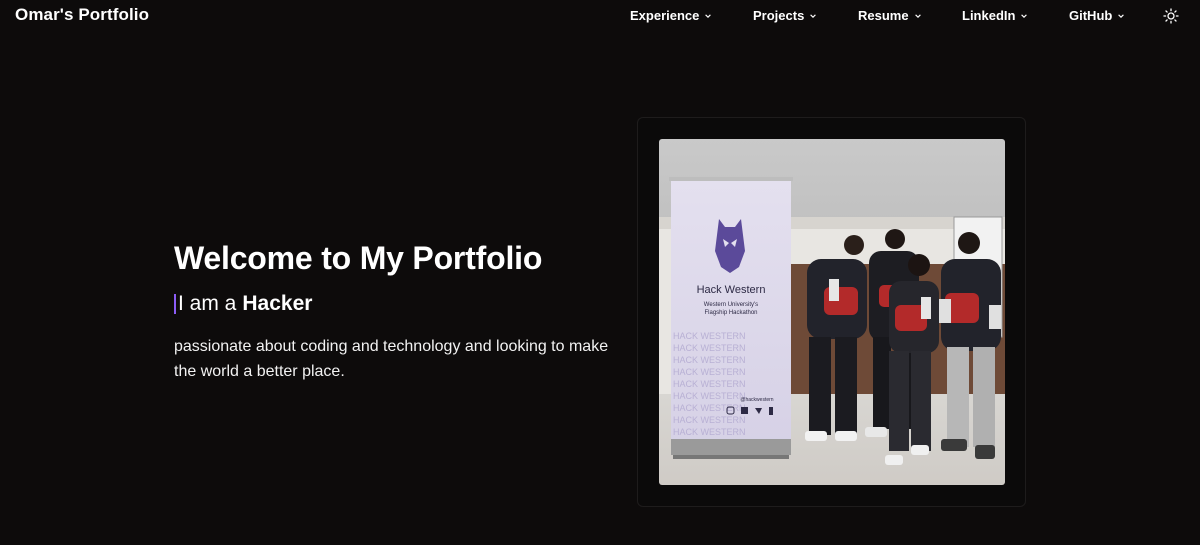 The image size is (1200, 545). Describe the element at coordinates (989, 15) in the screenshot. I see `nav-linkedin-label: LinkedIn` at that location.